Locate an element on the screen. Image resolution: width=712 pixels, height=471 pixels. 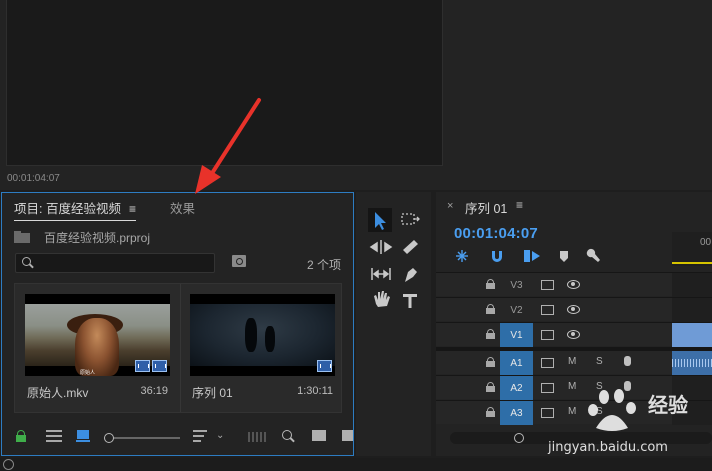
track-a1: A1 M S is located at coordinates (574, 362).